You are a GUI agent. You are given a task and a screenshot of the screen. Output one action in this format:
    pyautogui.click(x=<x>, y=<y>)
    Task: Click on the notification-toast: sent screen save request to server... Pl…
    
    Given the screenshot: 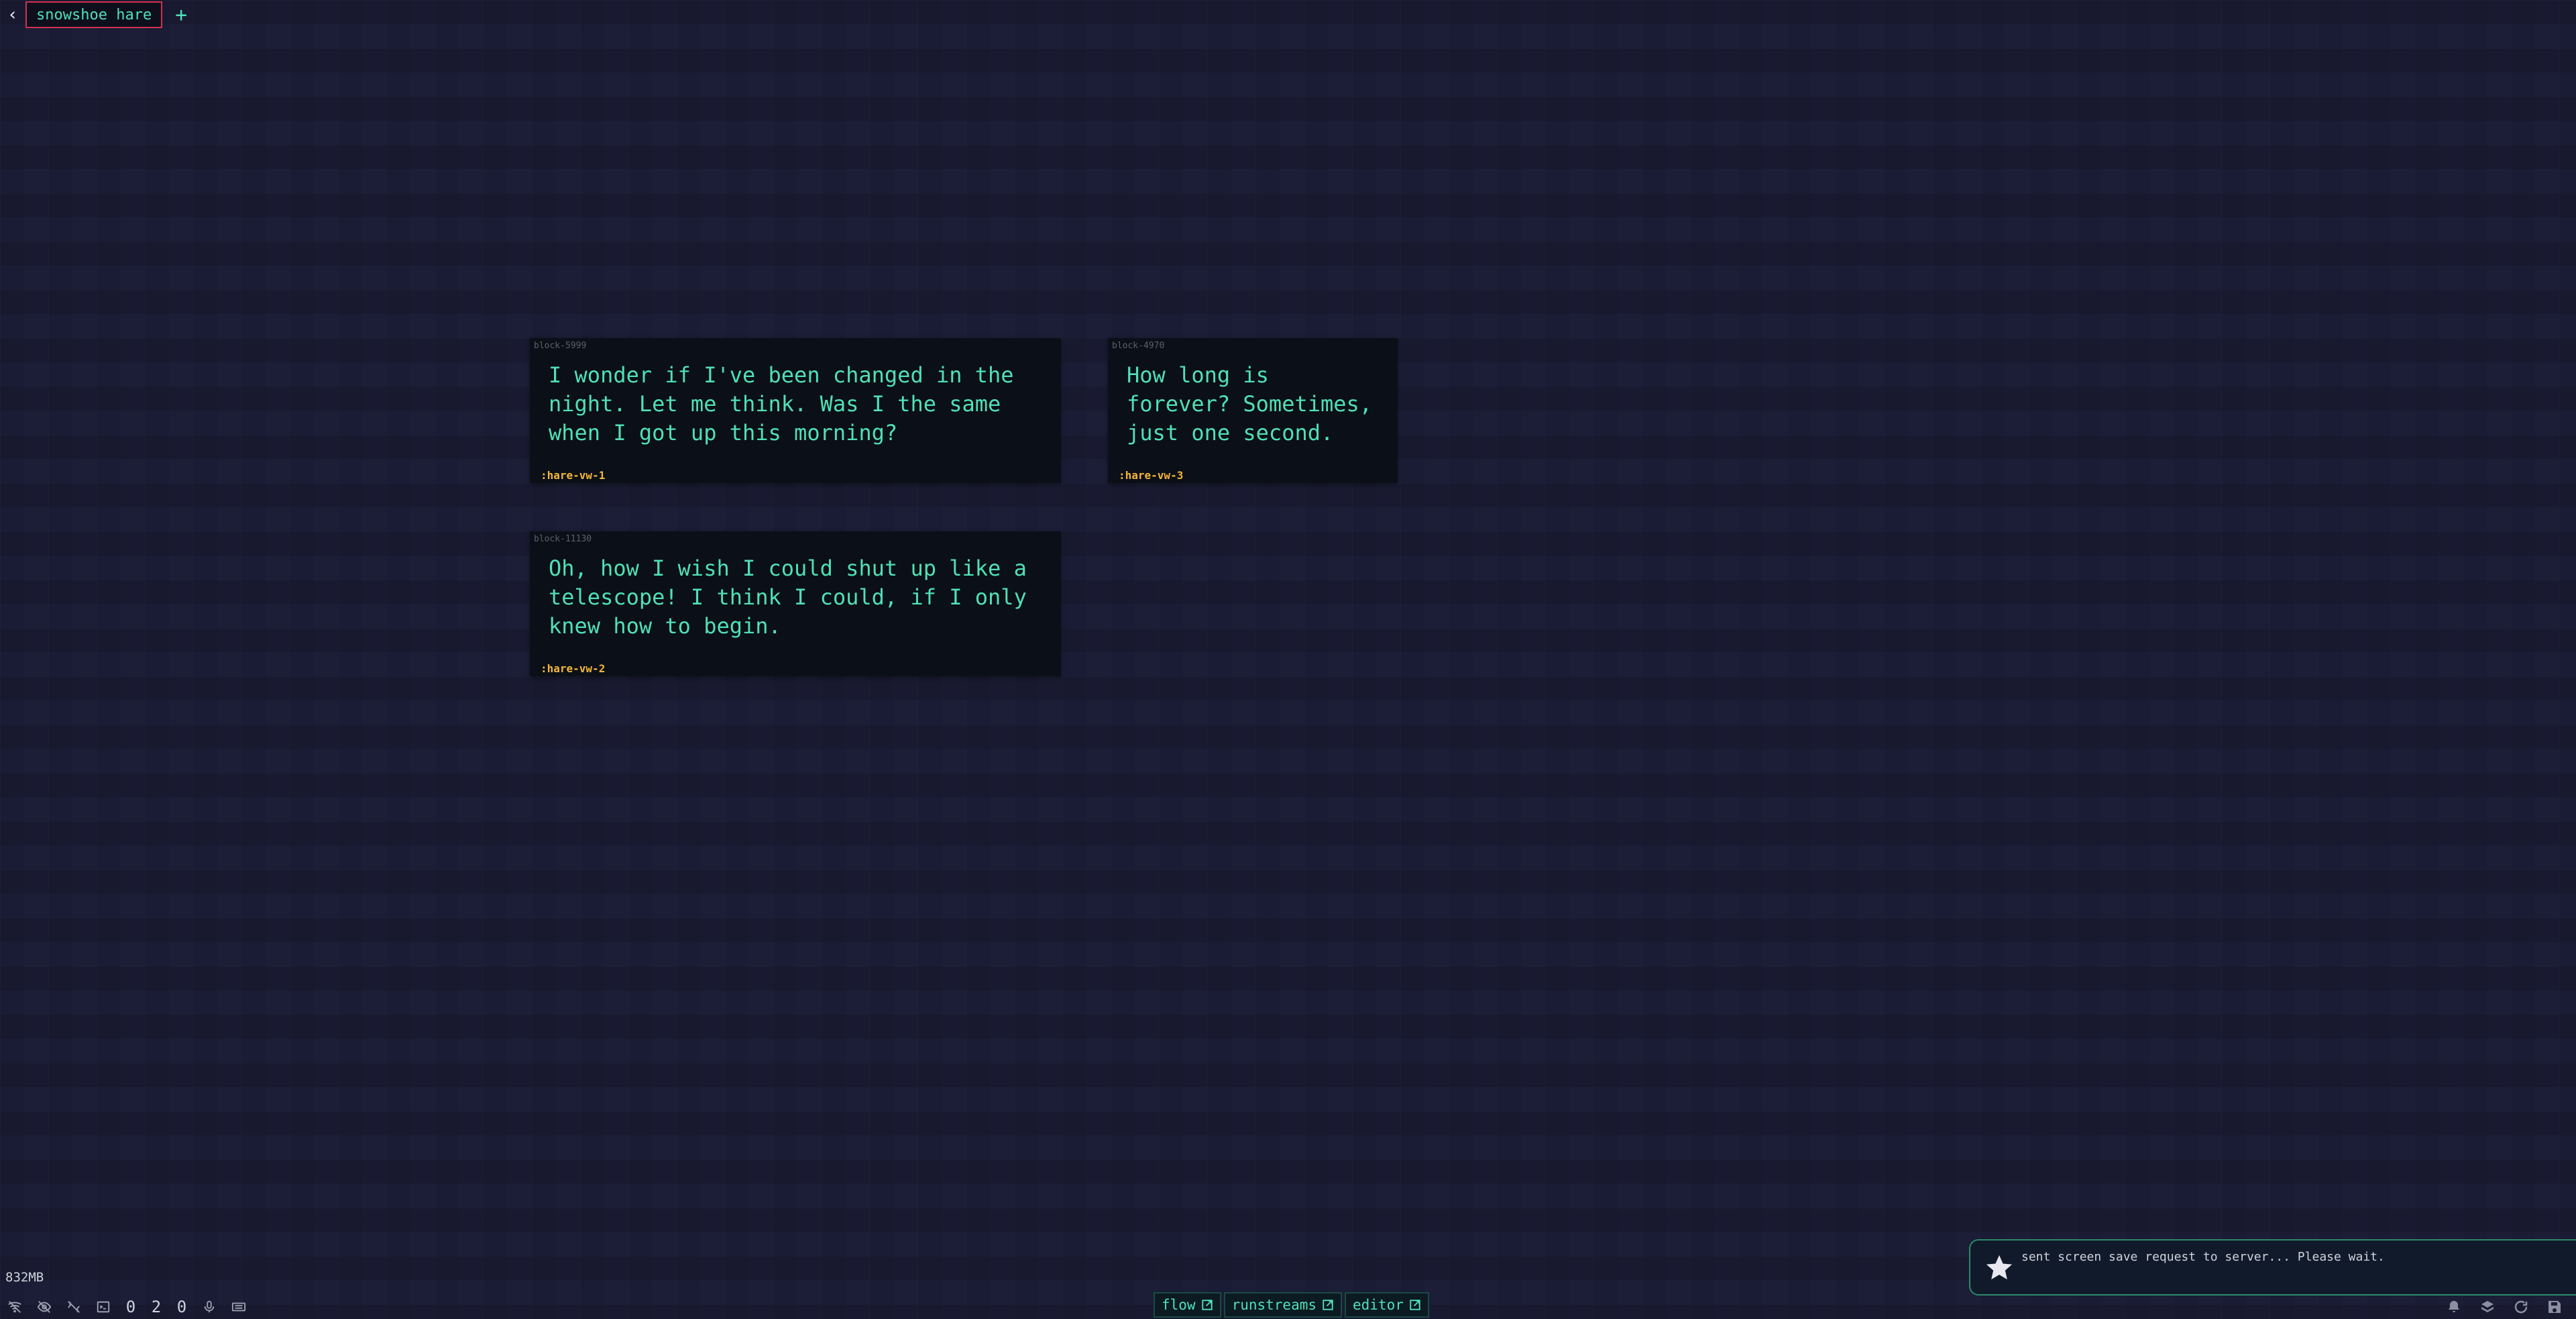 What is the action you would take?
    pyautogui.click(x=2272, y=1267)
    